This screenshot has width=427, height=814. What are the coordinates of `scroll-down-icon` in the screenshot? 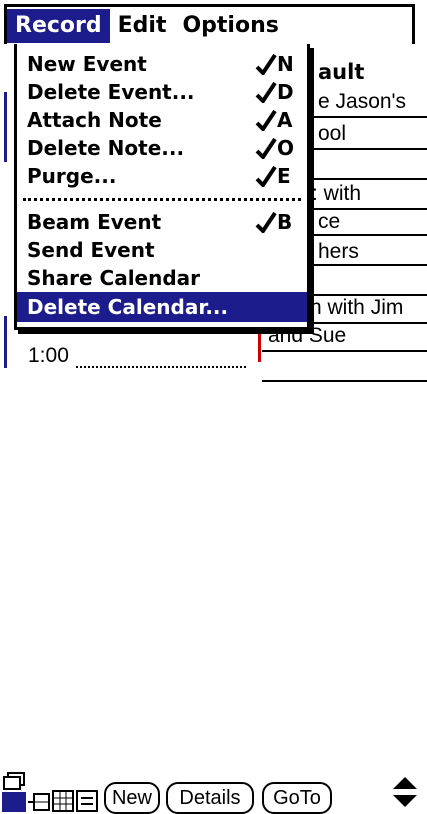 It's located at (405, 801).